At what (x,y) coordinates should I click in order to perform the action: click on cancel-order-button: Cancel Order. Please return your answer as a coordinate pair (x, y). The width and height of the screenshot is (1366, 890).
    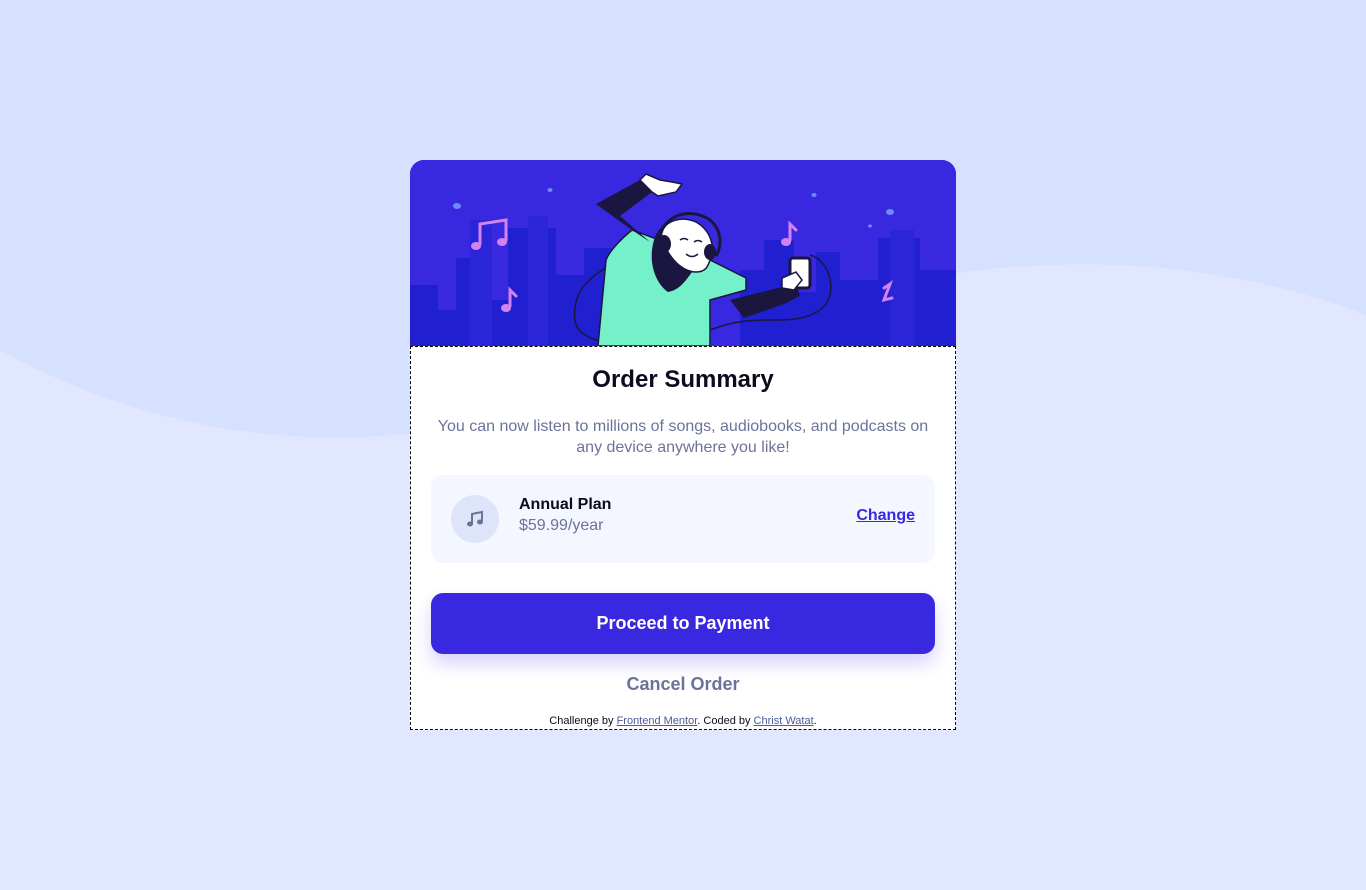
    Looking at the image, I should click on (683, 684).